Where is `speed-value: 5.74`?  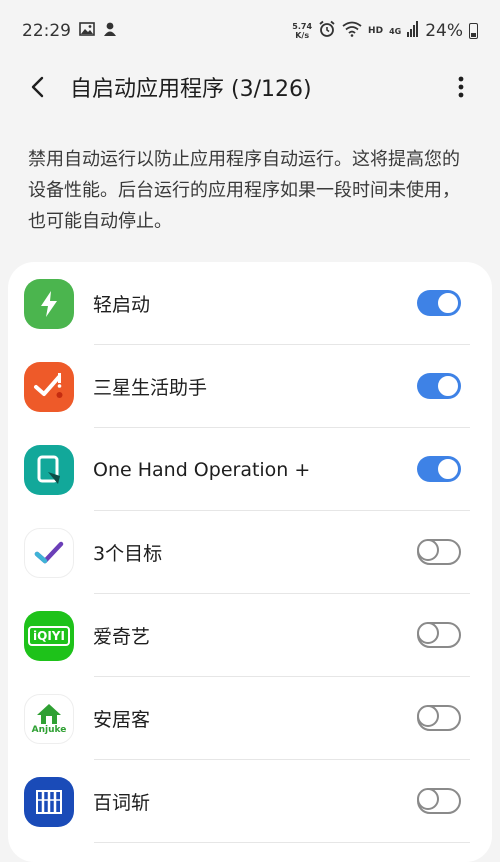 speed-value: 5.74 is located at coordinates (302, 26).